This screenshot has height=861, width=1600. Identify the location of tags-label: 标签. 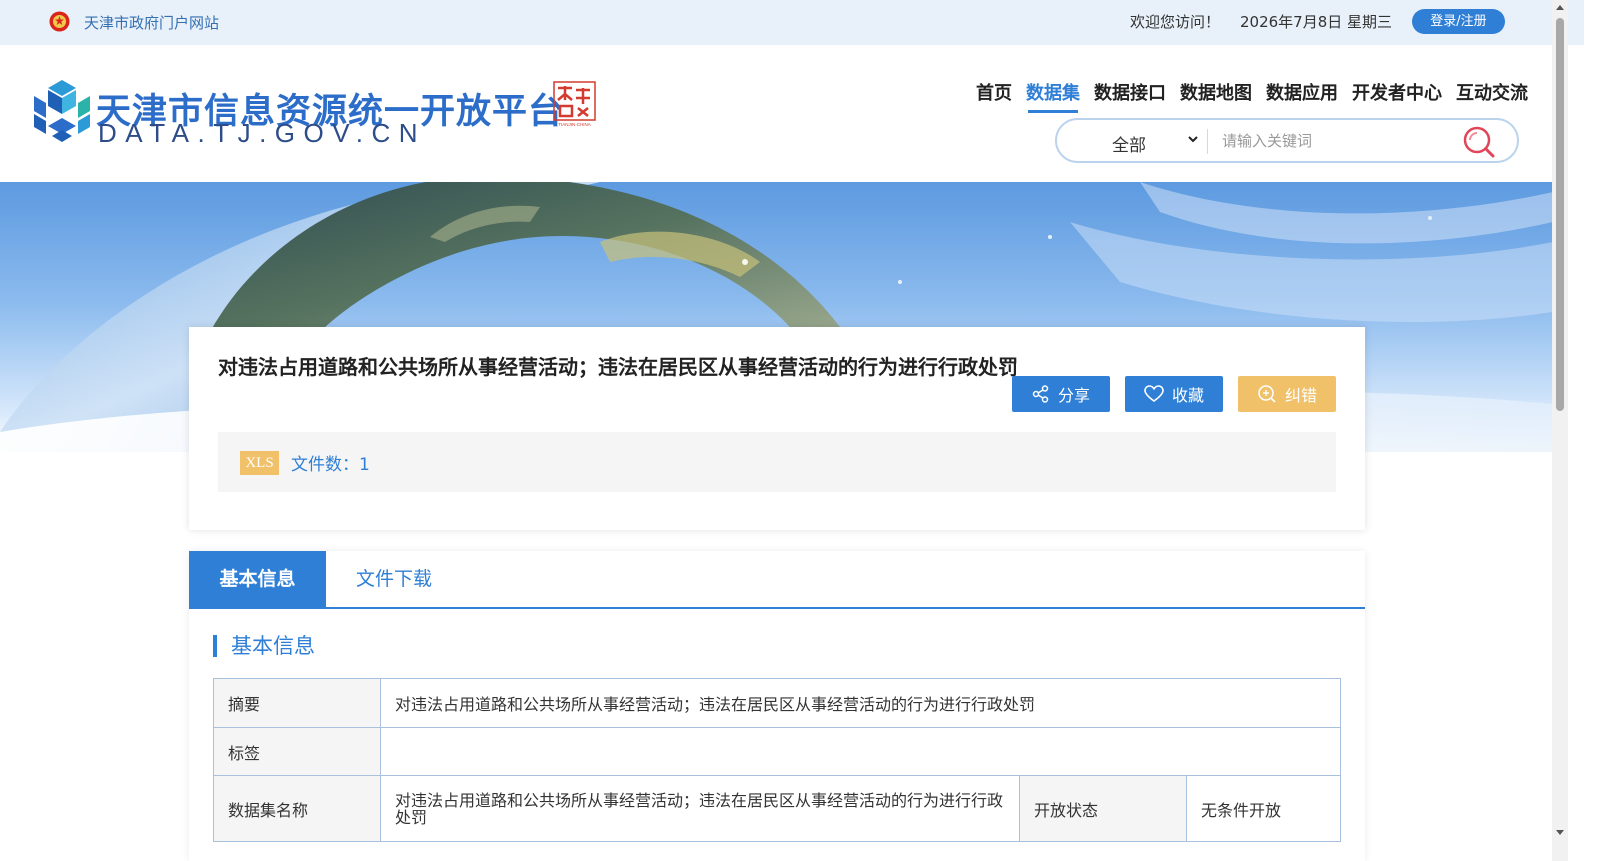
(297, 751).